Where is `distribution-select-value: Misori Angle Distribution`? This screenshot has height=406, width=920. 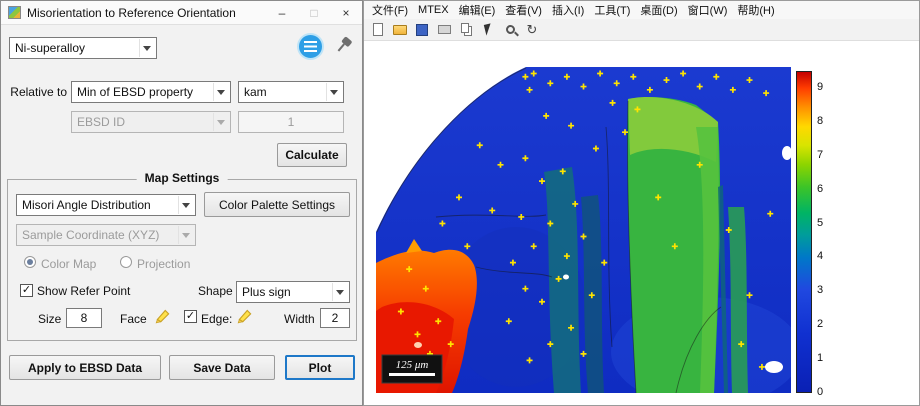 distribution-select-value: Misori Angle Distribution is located at coordinates (86, 205).